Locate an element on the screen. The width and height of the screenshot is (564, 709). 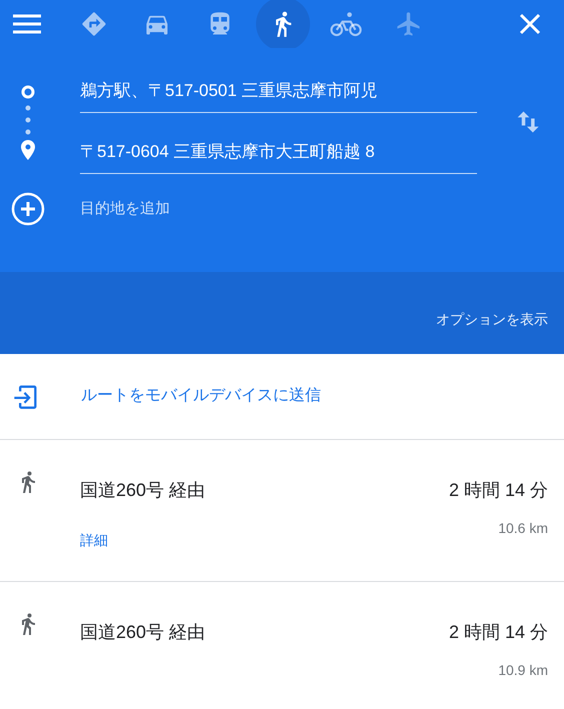
show-options-link: オプションを表示 is located at coordinates (492, 320).